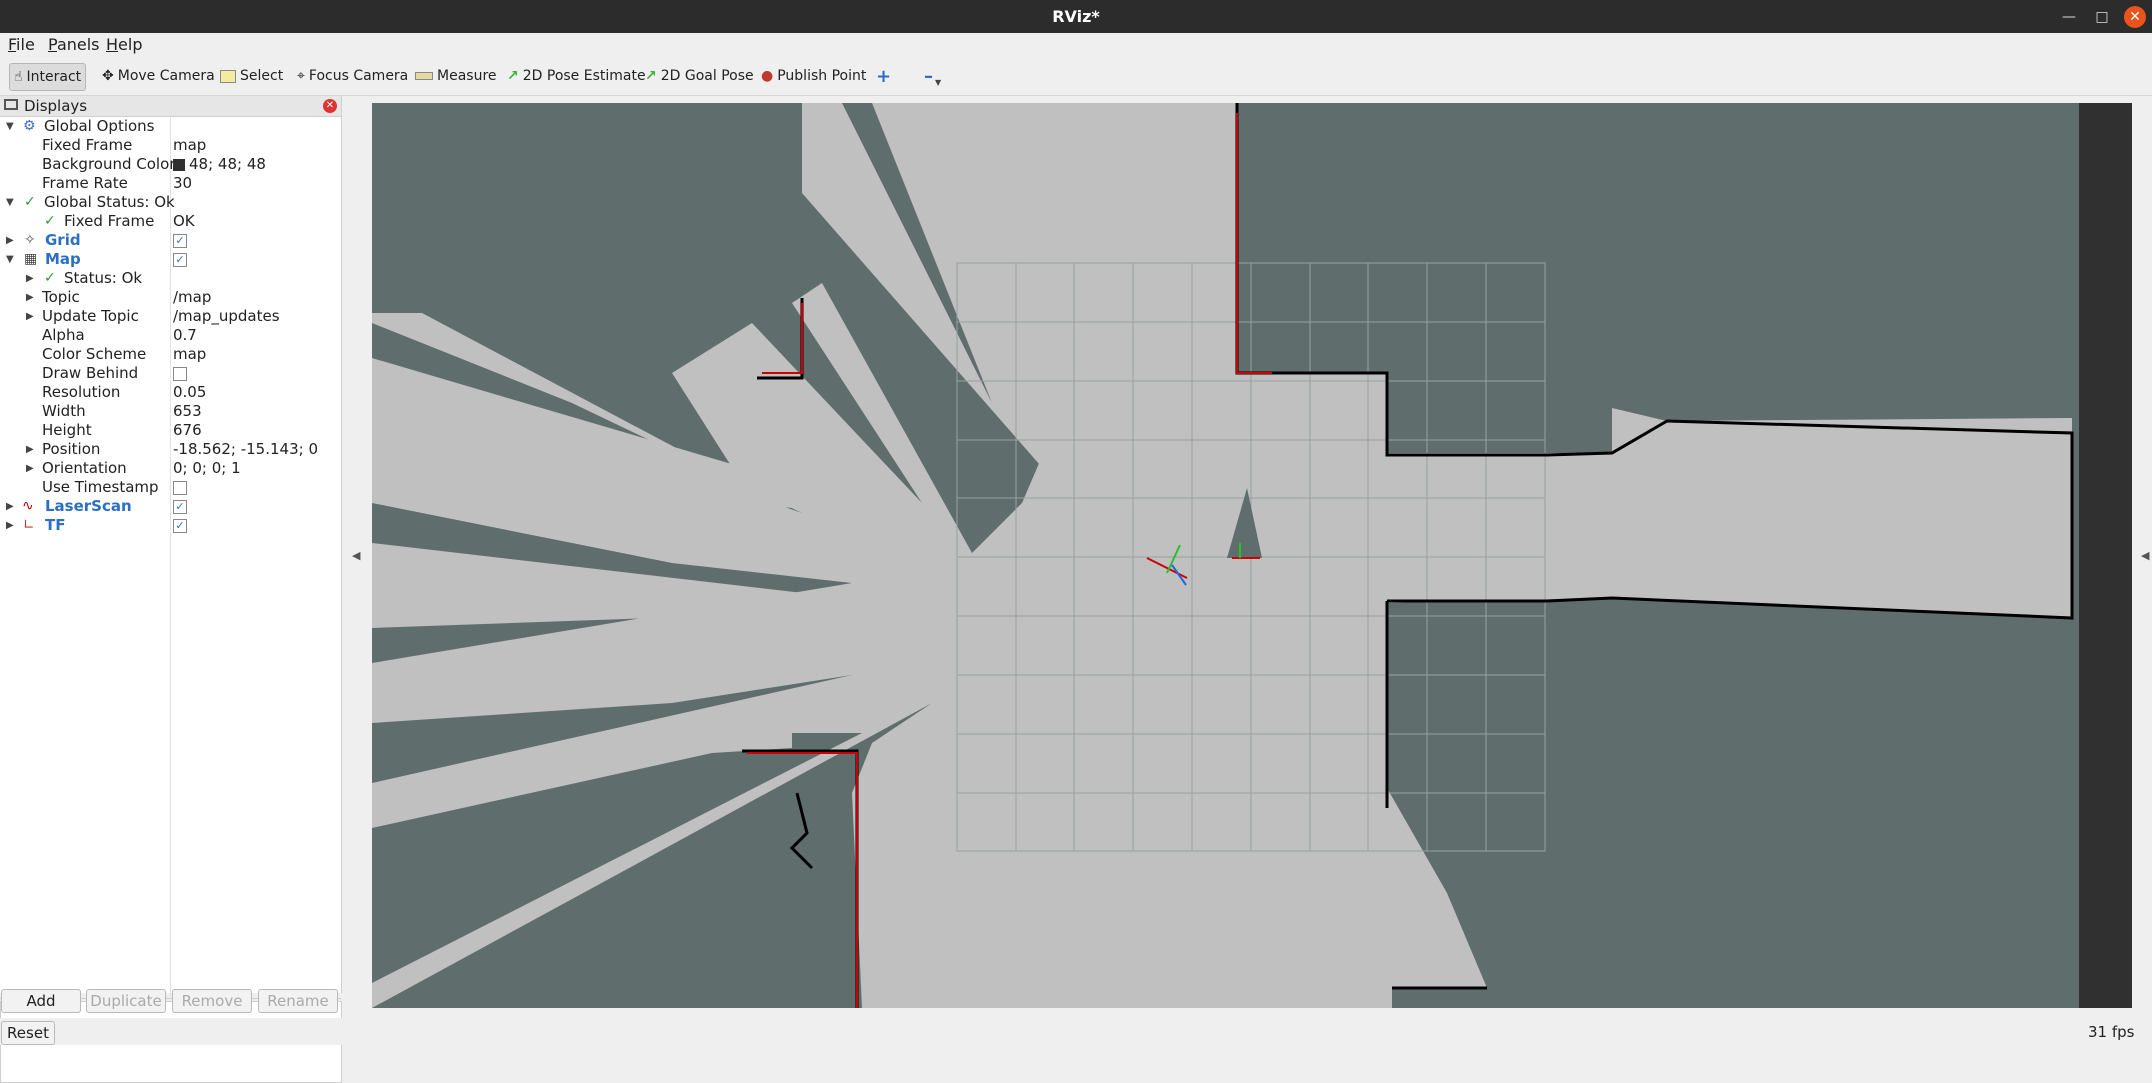 This screenshot has height=1083, width=2152. I want to click on tree-row-draw-behind: Draw Behind, so click(170, 373).